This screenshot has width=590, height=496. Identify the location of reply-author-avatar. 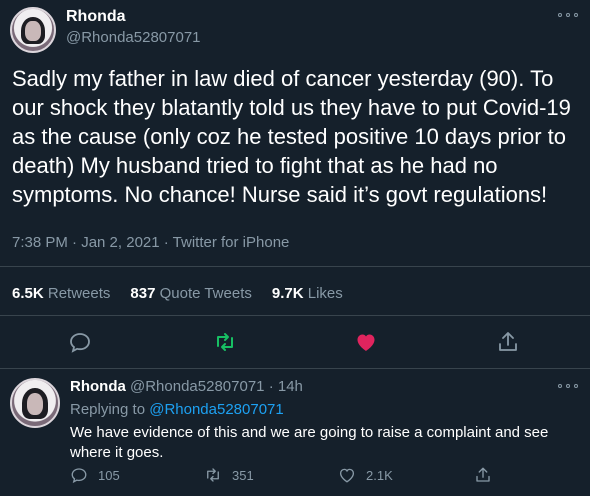
(35, 403).